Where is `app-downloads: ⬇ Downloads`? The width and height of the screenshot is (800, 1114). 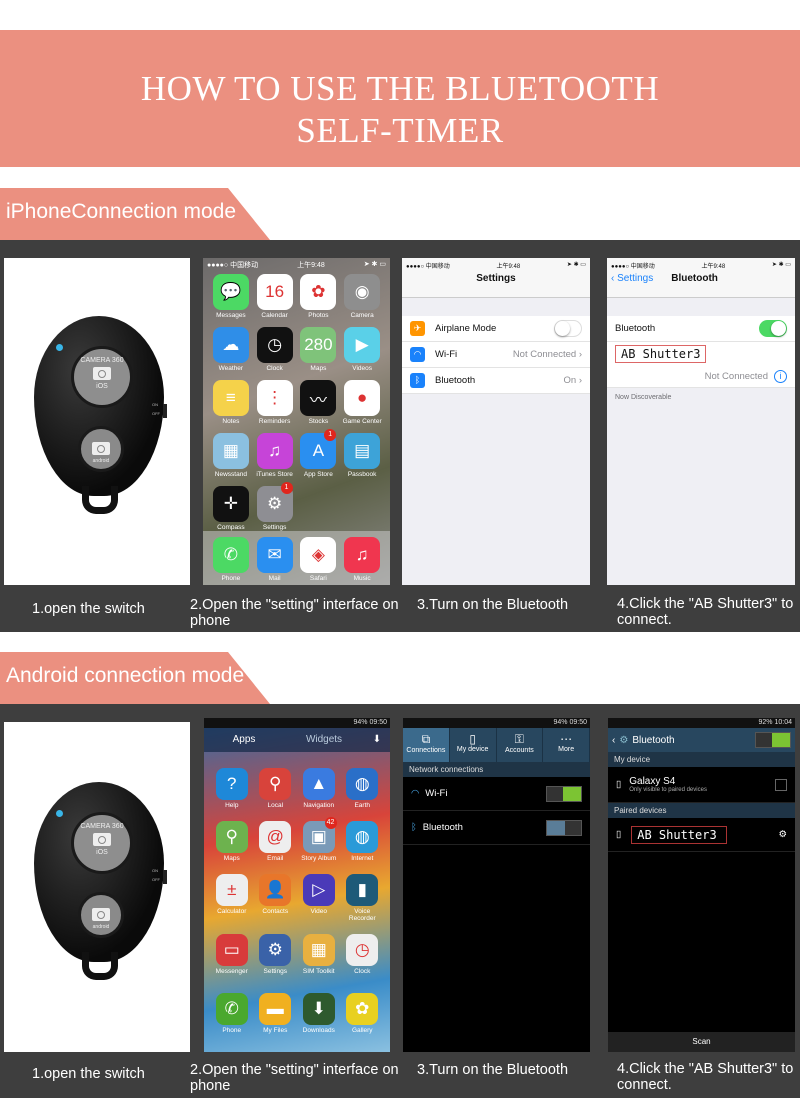 app-downloads: ⬇ Downloads is located at coordinates (319, 1013).